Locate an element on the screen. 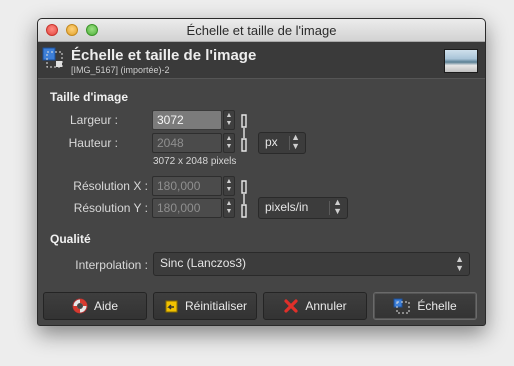 The width and height of the screenshot is (514, 366). scale-button-label: Échelle is located at coordinates (437, 306).